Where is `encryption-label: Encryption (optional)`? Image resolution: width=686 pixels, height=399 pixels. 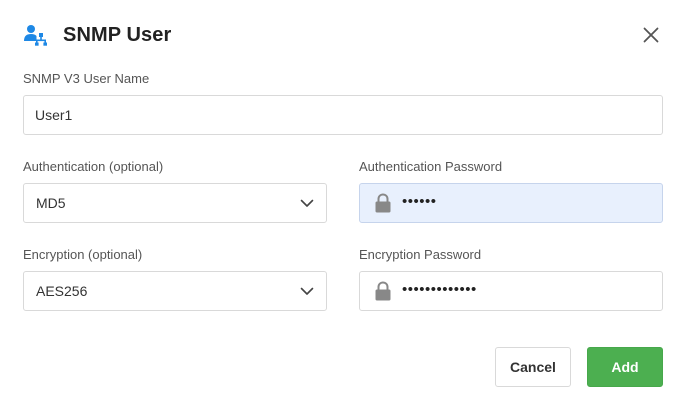 encryption-label: Encryption (optional) is located at coordinates (83, 254).